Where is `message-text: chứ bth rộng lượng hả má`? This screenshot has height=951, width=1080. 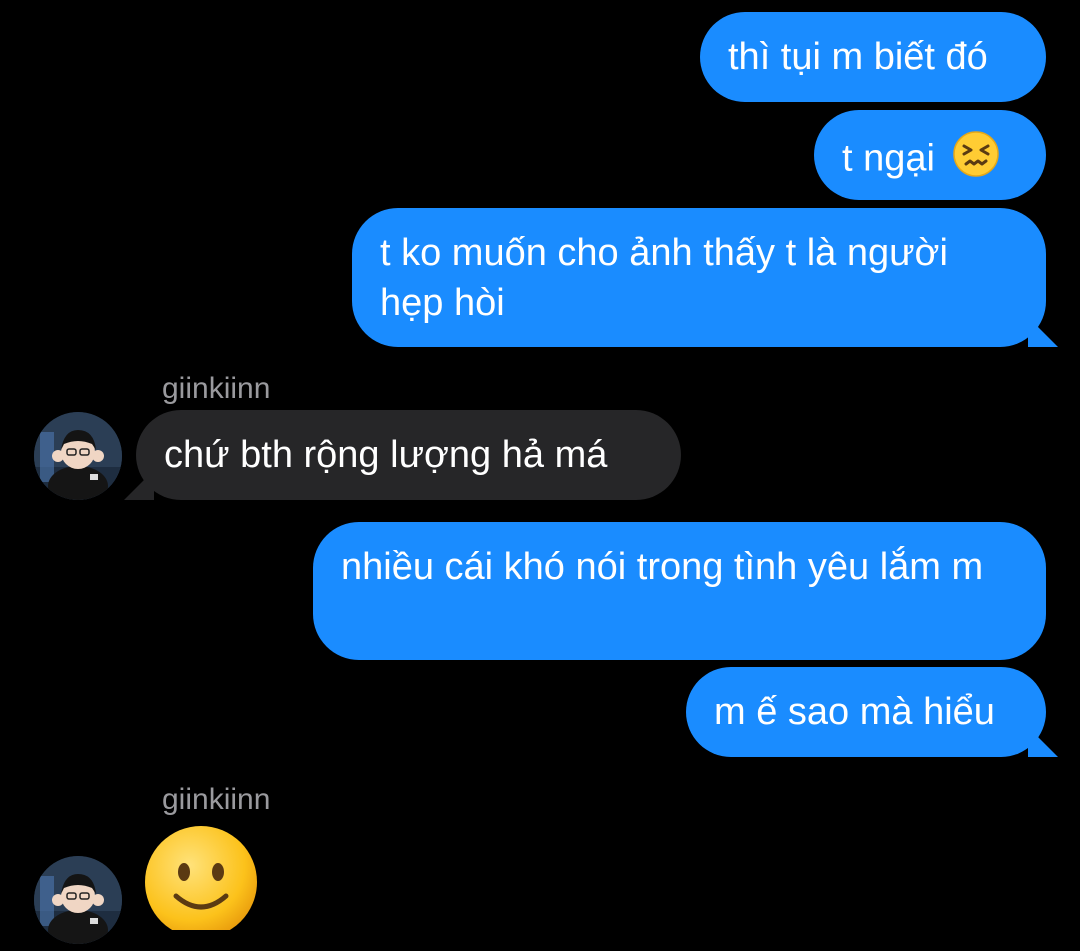 message-text: chứ bth rộng lượng hả má is located at coordinates (386, 455).